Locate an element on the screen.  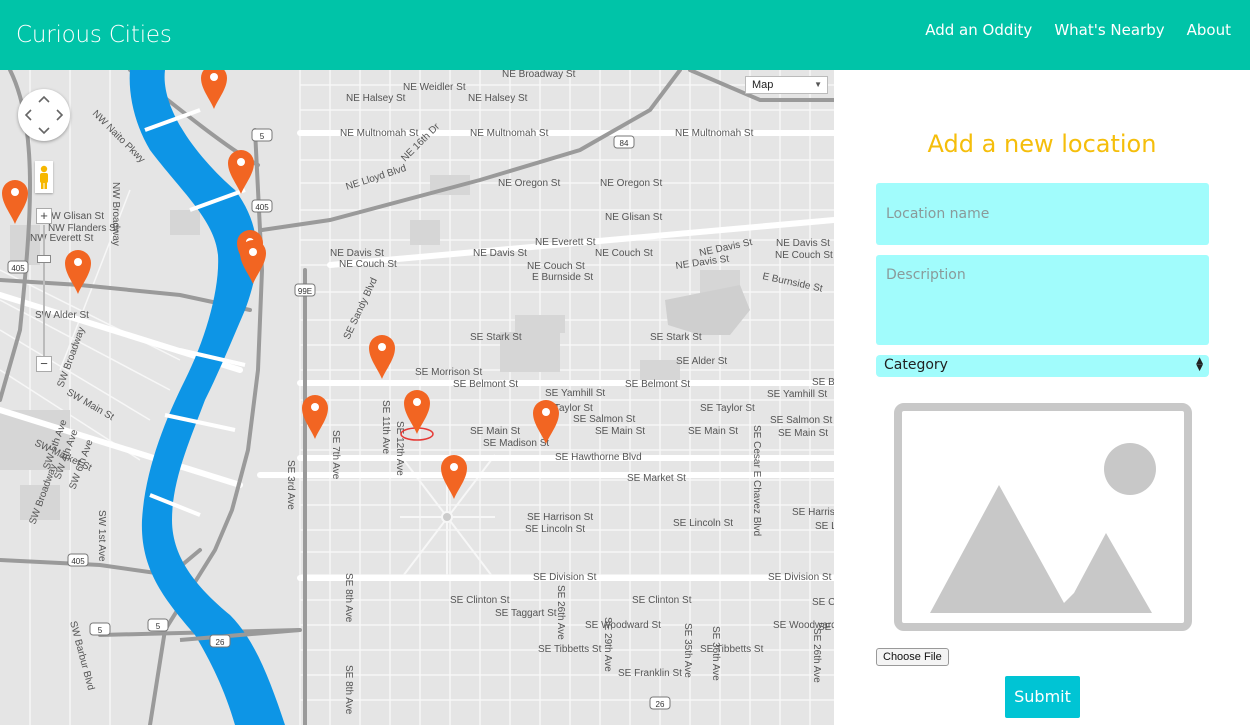
zoom-in-button: + is located at coordinates (44, 216).